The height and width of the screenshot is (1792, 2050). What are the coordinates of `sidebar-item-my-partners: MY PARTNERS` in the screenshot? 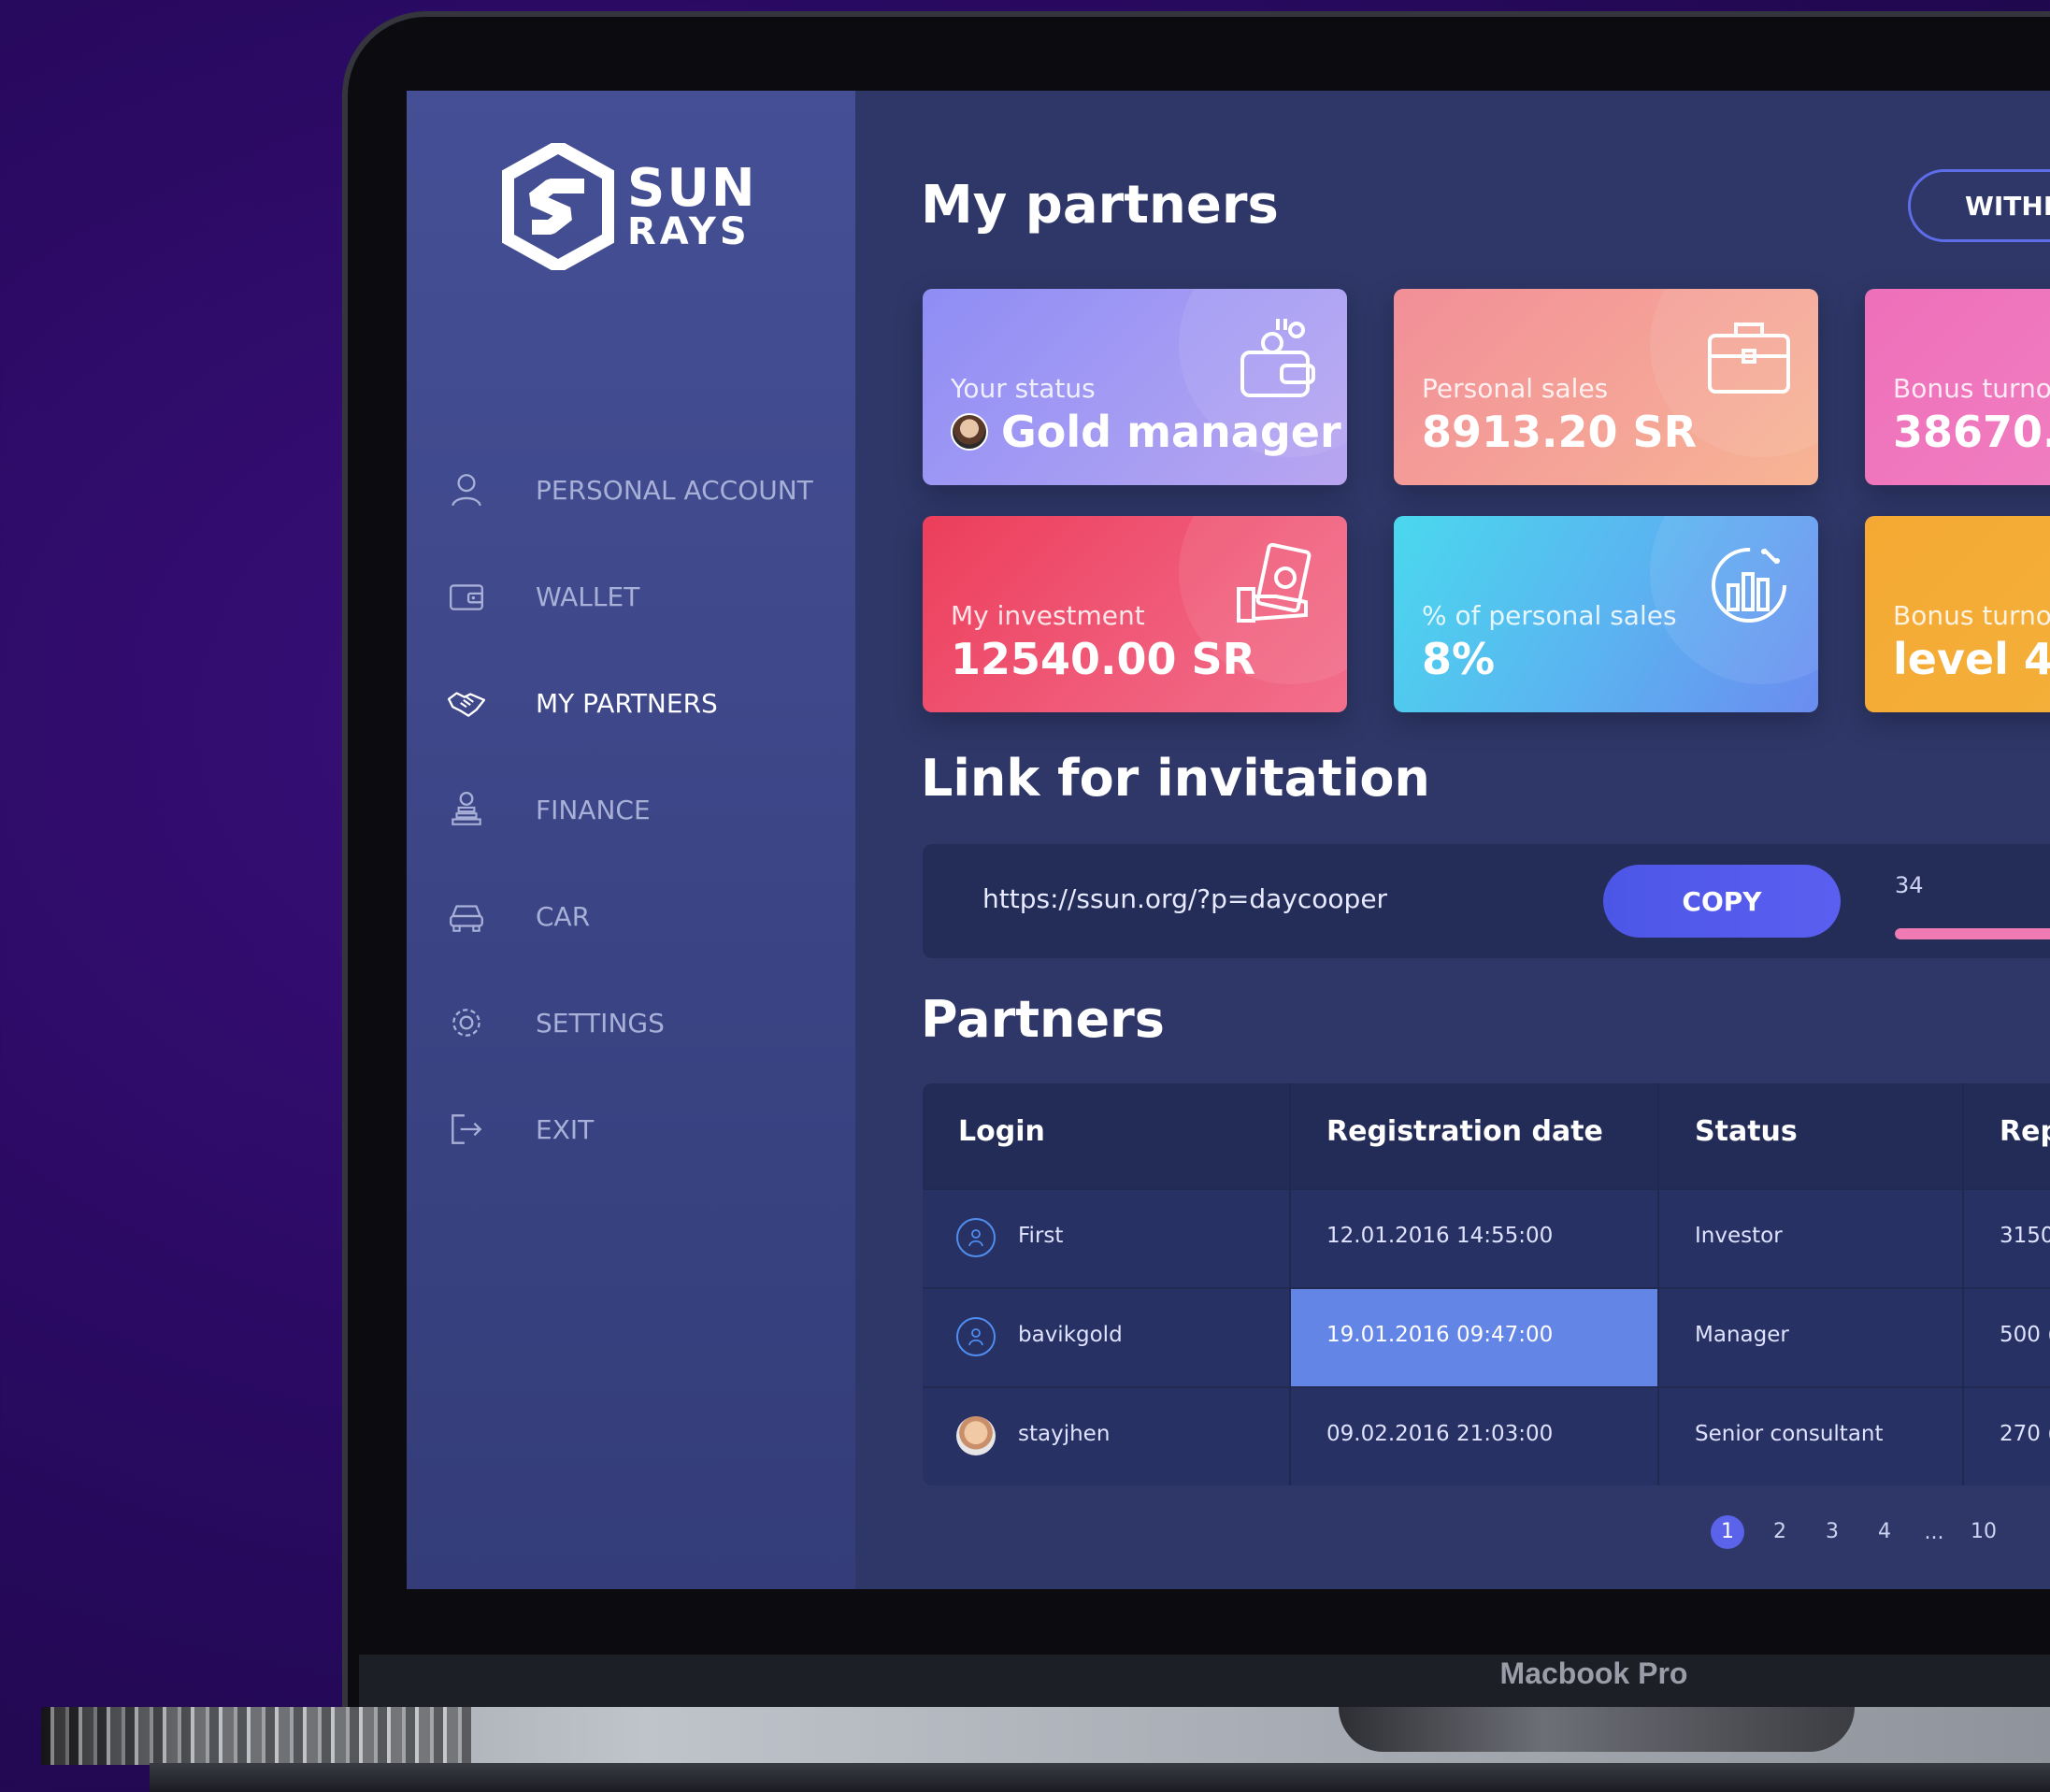 It's located at (641, 703).